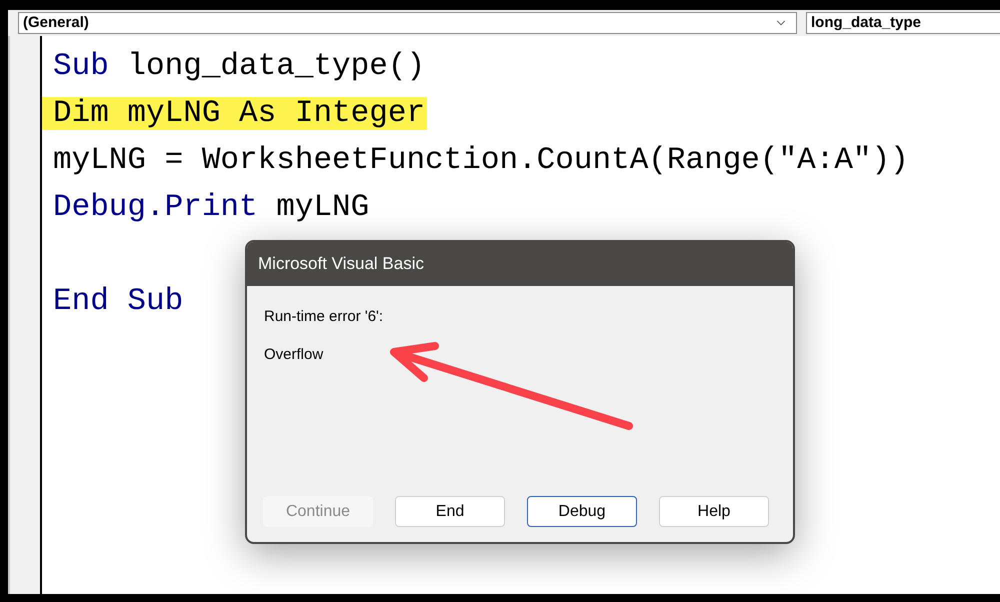 The width and height of the screenshot is (1000, 602). I want to click on dropdown-value: (General), so click(56, 22).